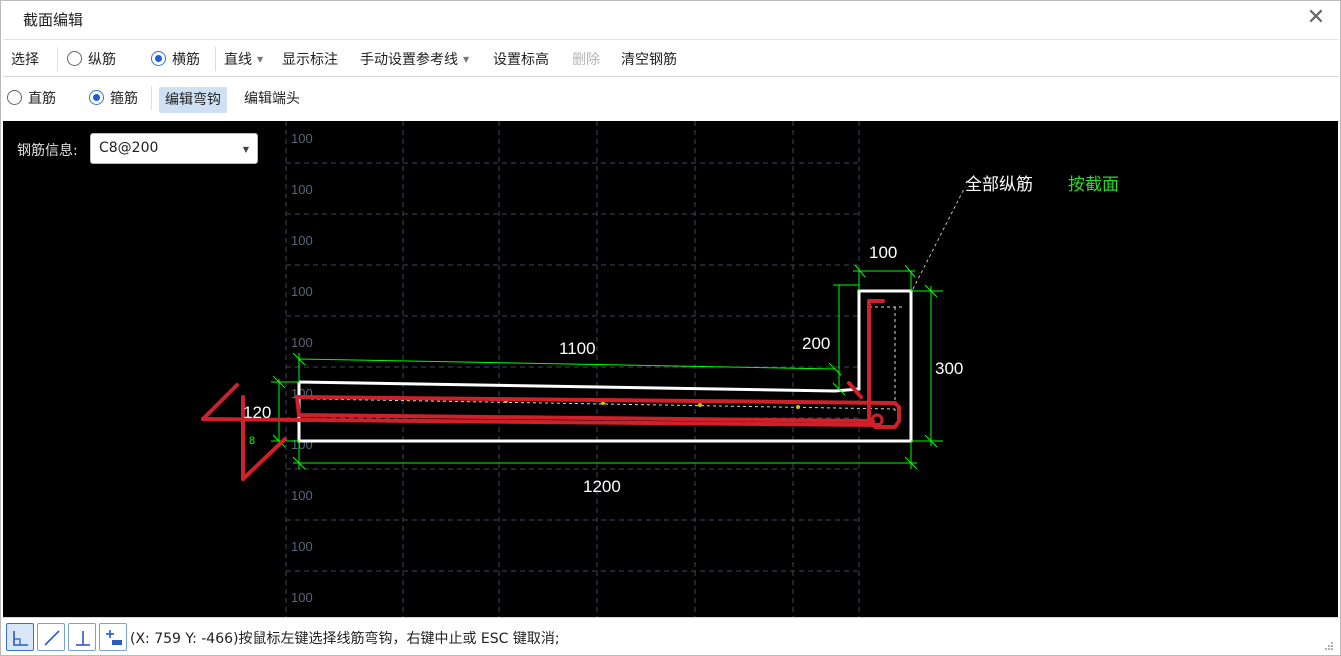  What do you see at coordinates (949, 368) in the screenshot?
I see `dim-height-300: 300` at bounding box center [949, 368].